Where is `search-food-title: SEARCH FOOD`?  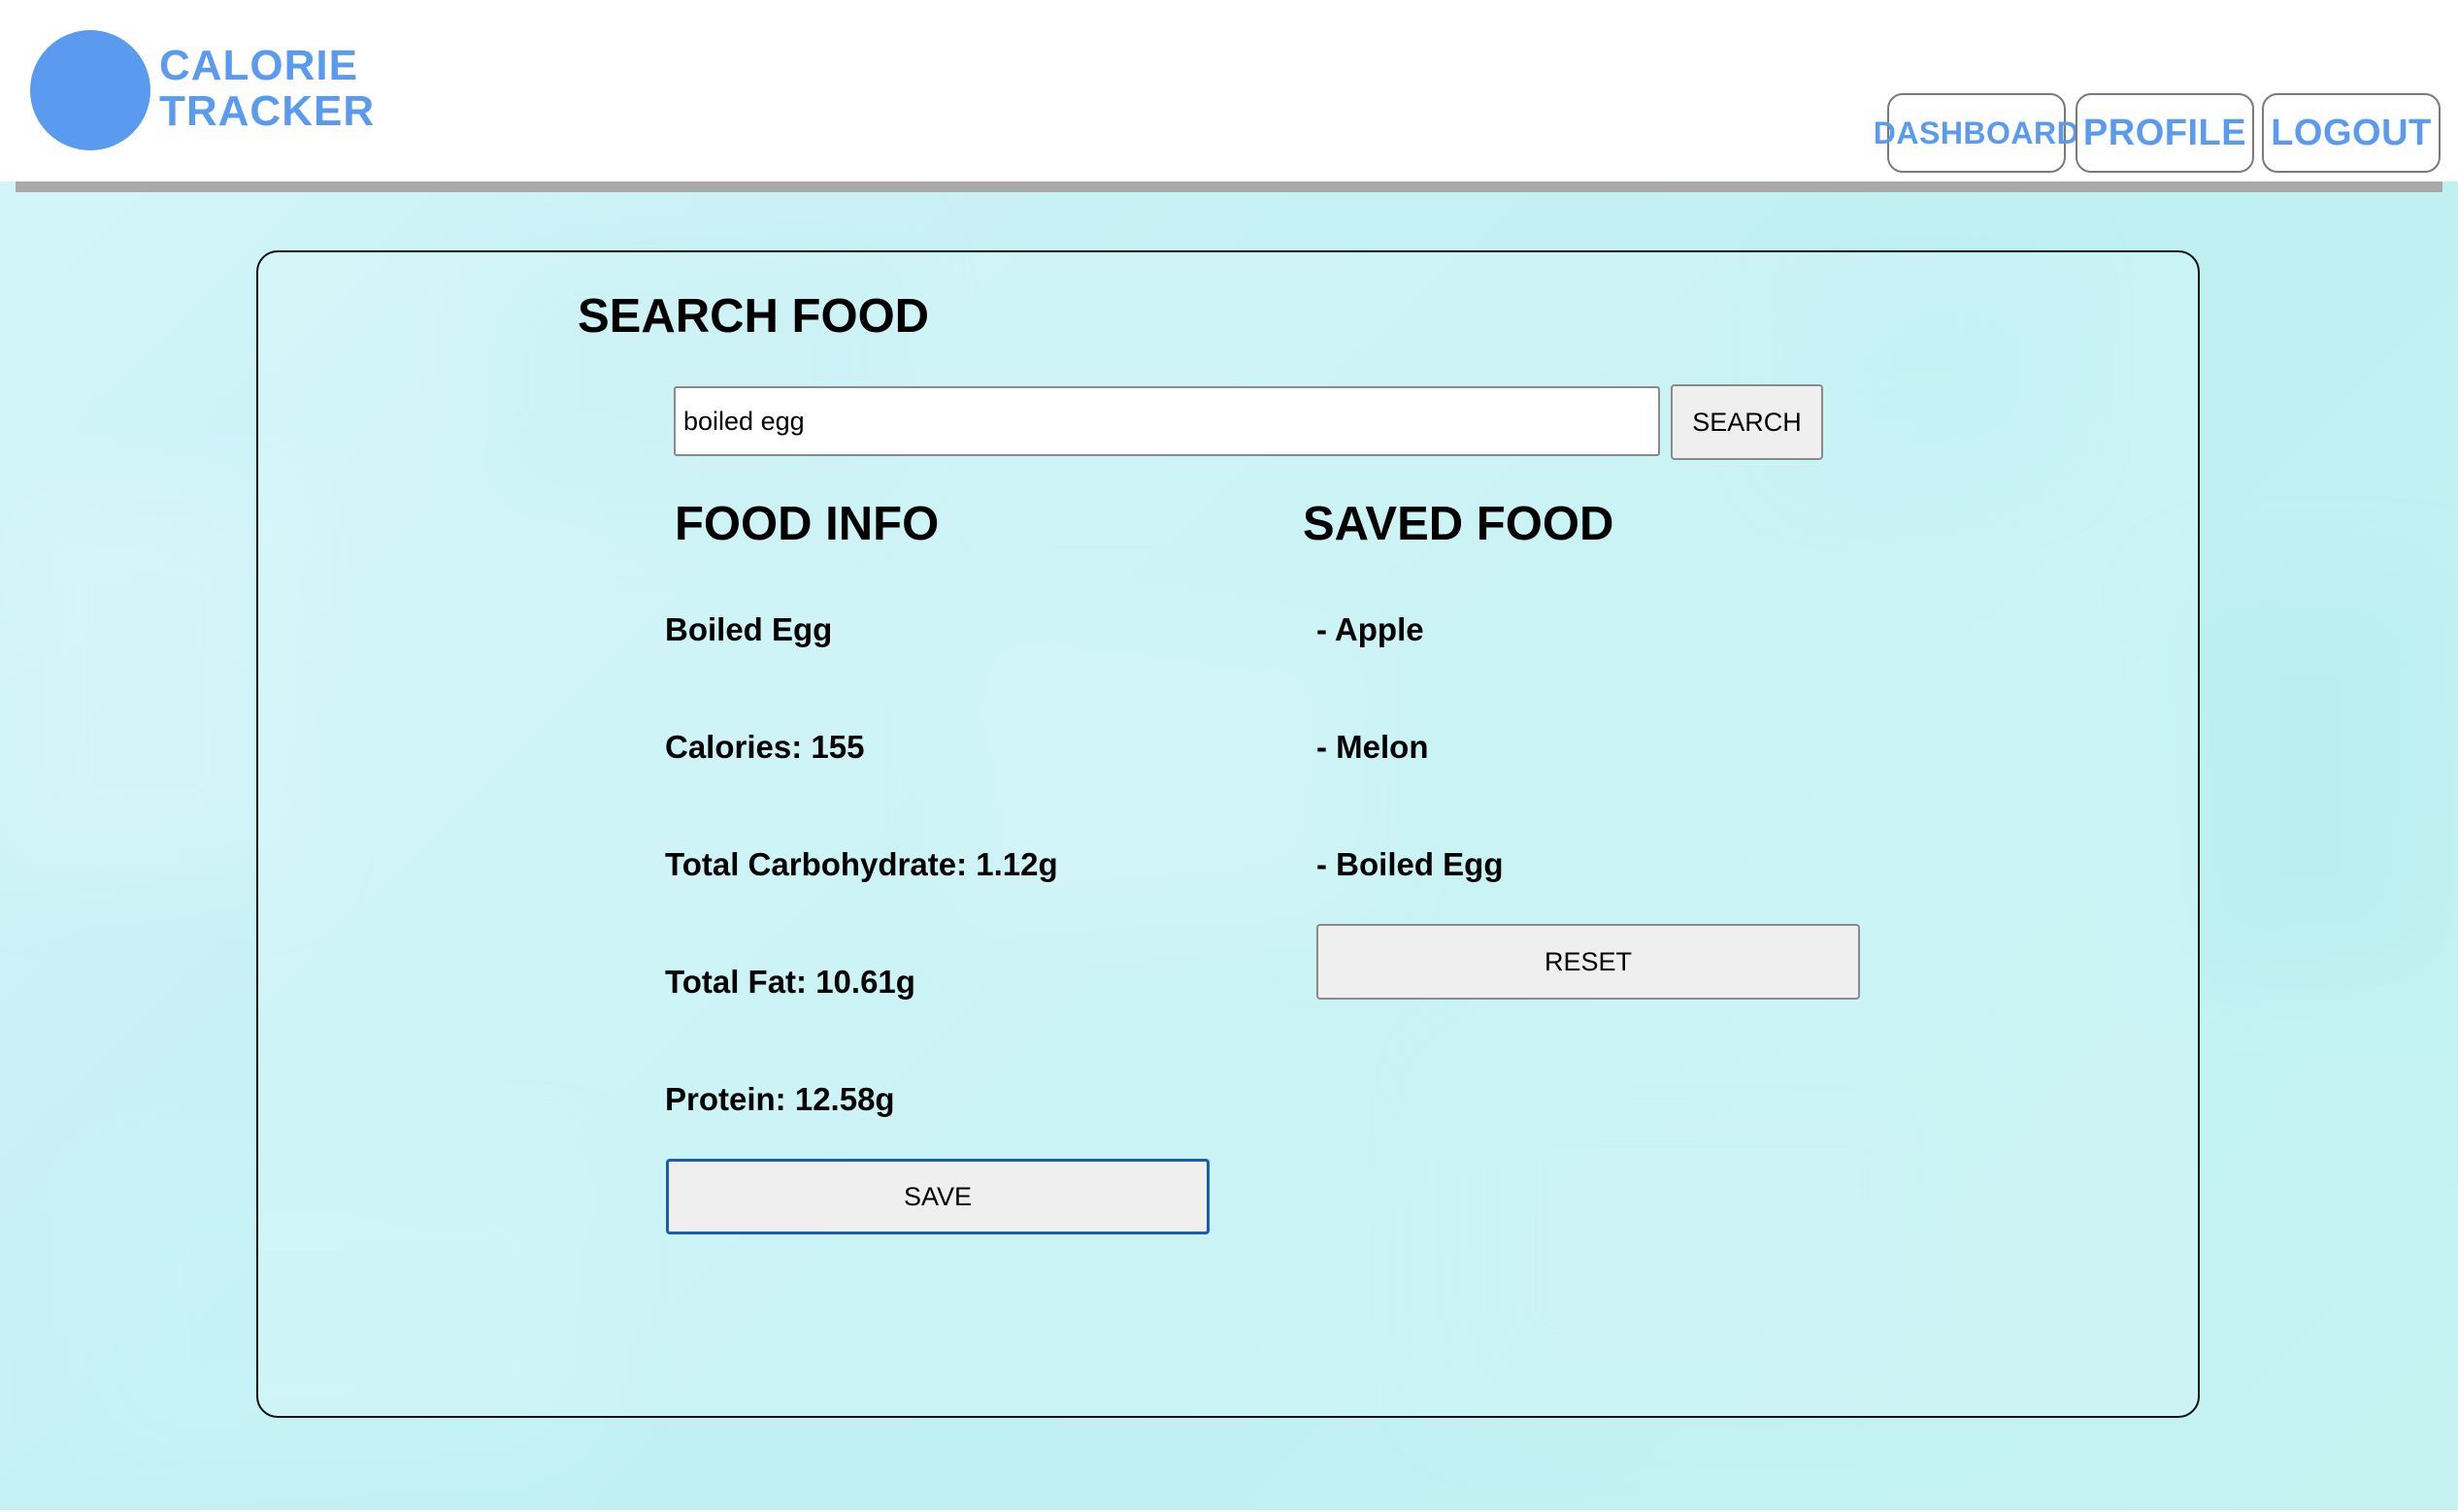 search-food-title: SEARCH FOOD is located at coordinates (754, 316).